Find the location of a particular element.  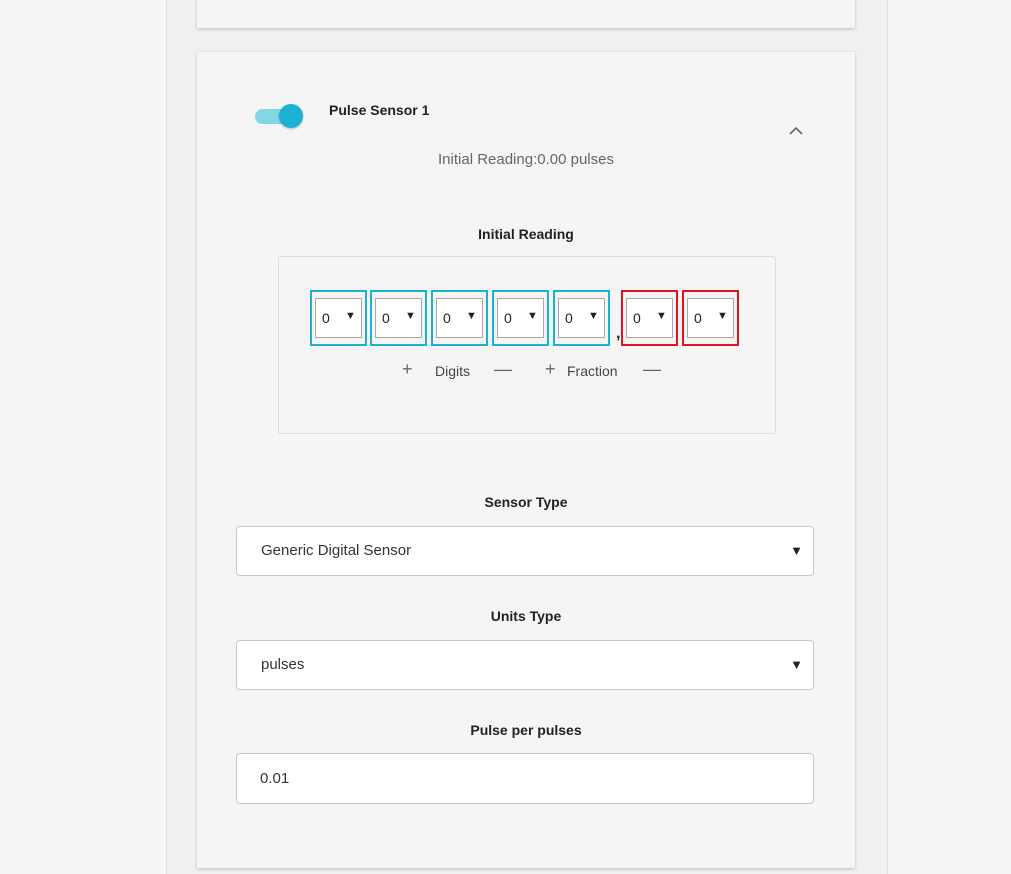

remove-digit-button: — is located at coordinates (503, 369).